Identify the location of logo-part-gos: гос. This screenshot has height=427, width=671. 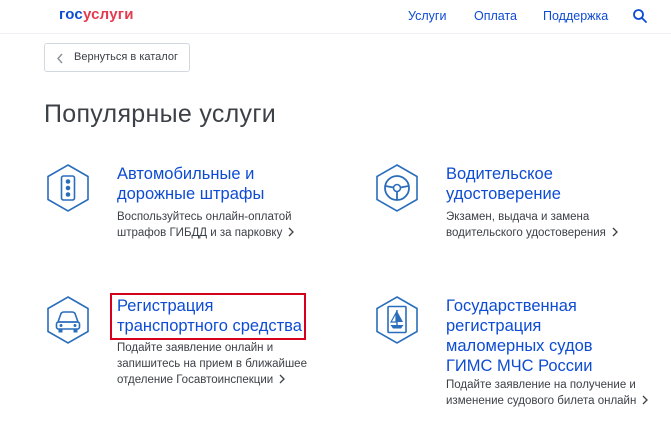
(71, 14).